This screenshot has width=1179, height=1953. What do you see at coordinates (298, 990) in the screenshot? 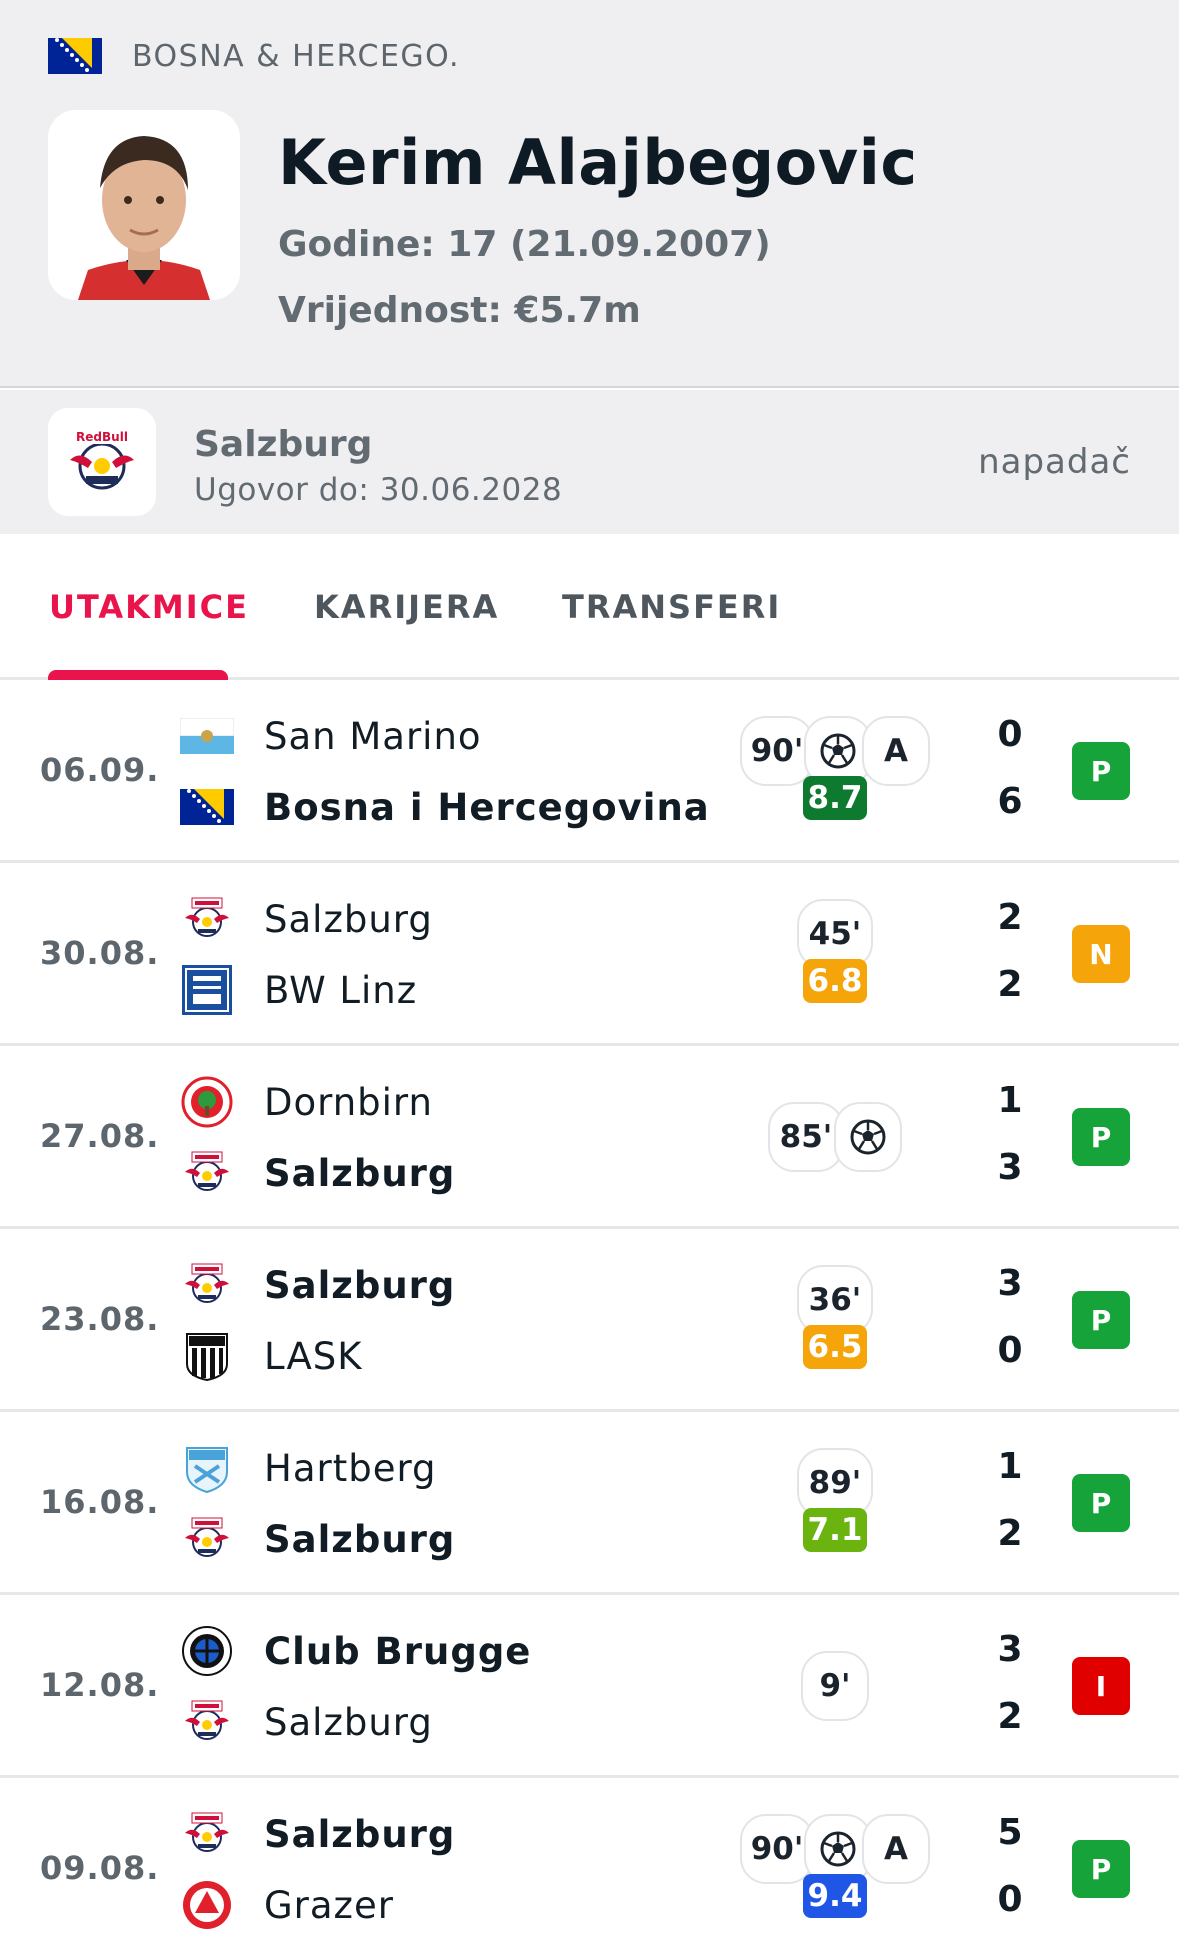
I see `away-team: BW Linz` at bounding box center [298, 990].